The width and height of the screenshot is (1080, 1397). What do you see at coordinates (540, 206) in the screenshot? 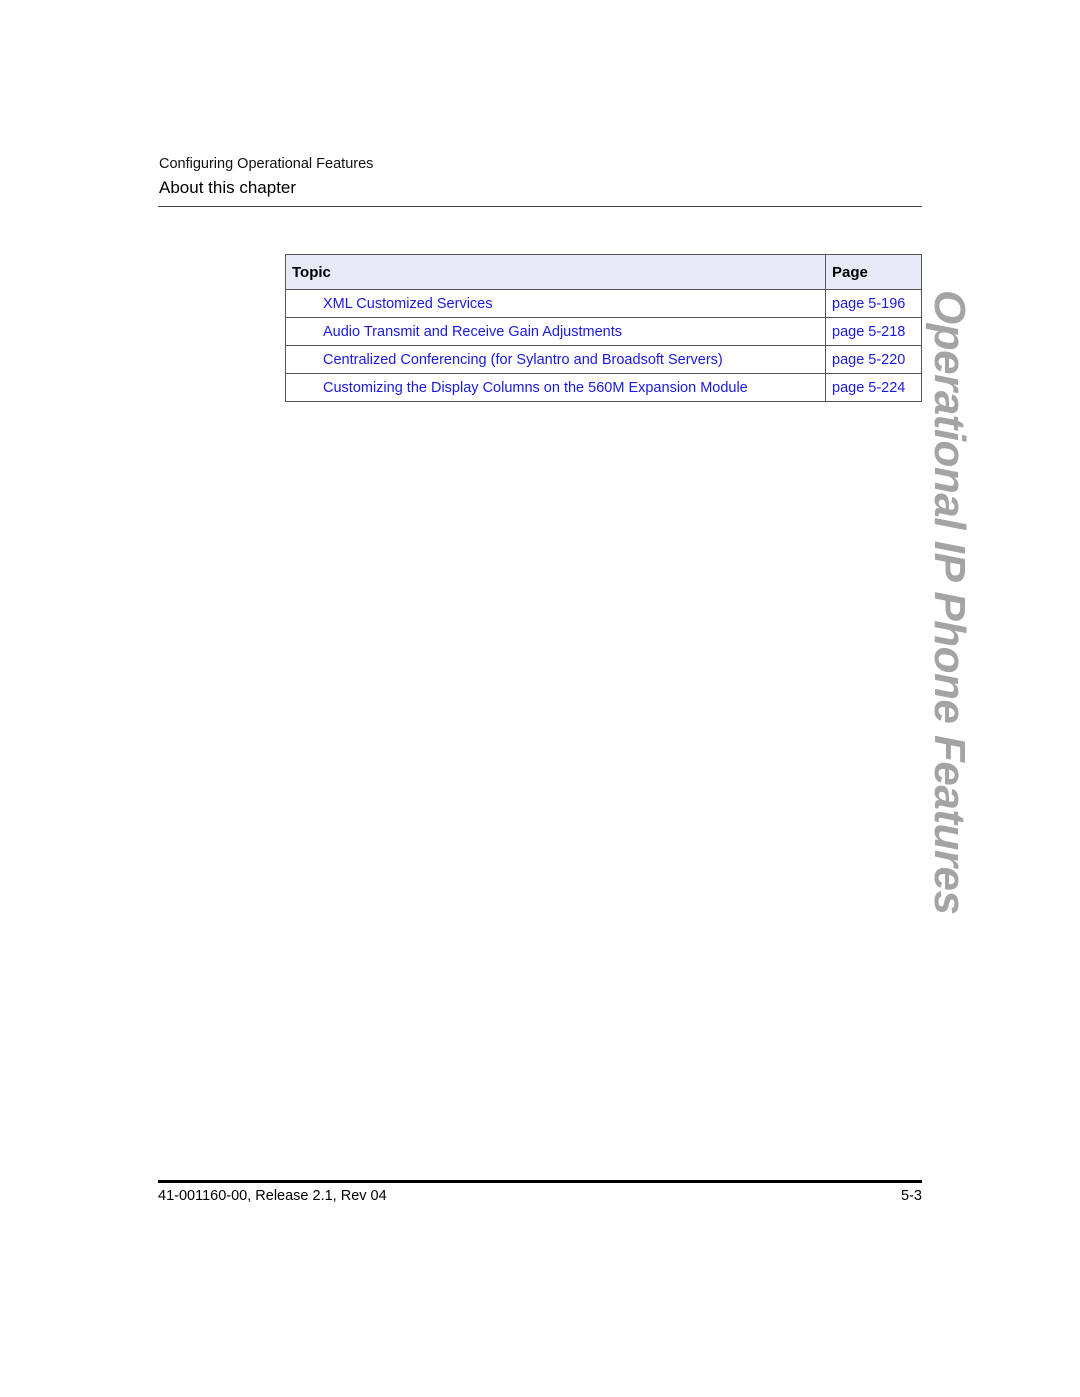
I see `header-rule` at bounding box center [540, 206].